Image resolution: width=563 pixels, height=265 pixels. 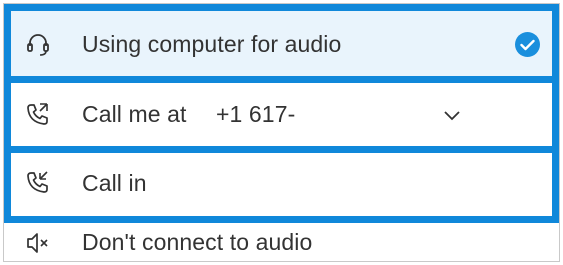 I want to click on option-dont-connect-audio: Don't connect to audio, so click(x=281, y=242).